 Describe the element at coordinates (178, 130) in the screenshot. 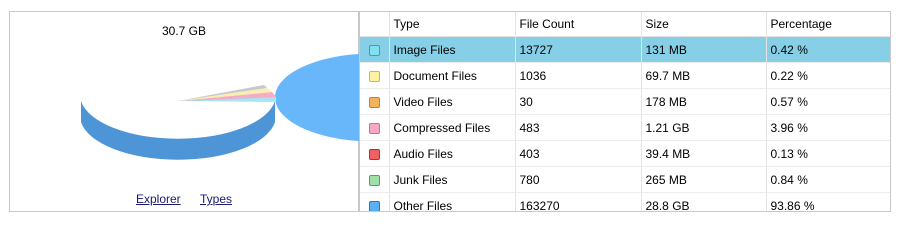

I see `pie-side-main` at that location.